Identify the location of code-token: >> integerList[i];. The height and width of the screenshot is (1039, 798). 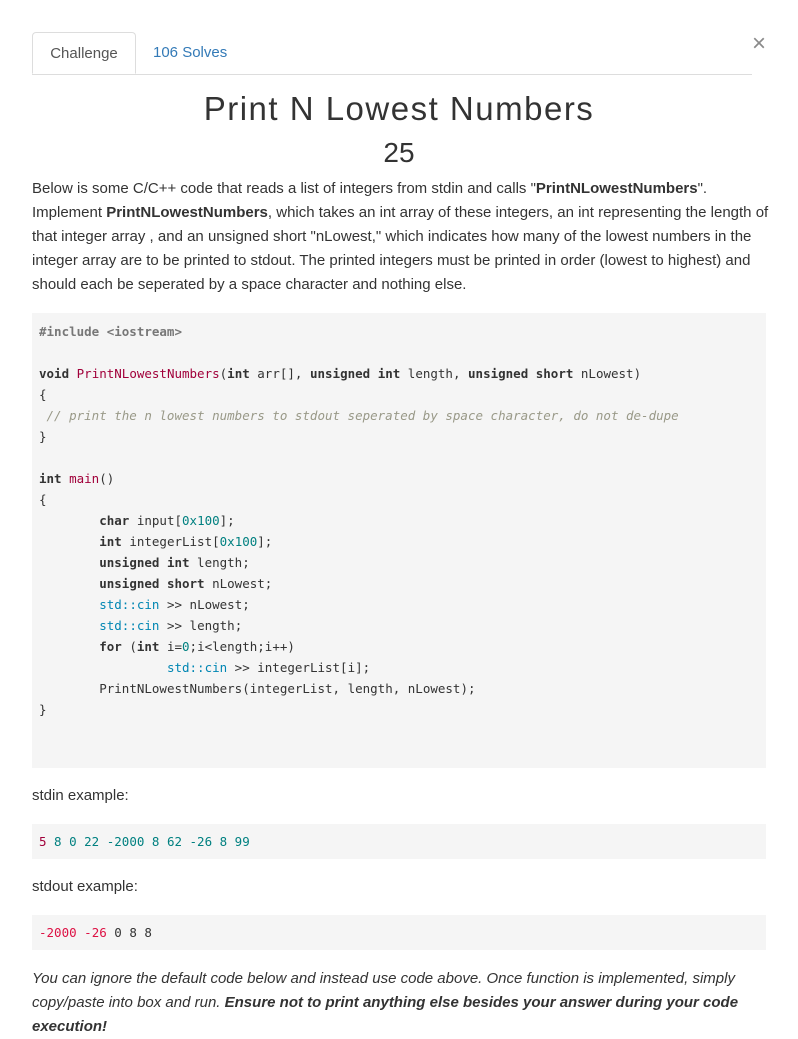
(299, 667).